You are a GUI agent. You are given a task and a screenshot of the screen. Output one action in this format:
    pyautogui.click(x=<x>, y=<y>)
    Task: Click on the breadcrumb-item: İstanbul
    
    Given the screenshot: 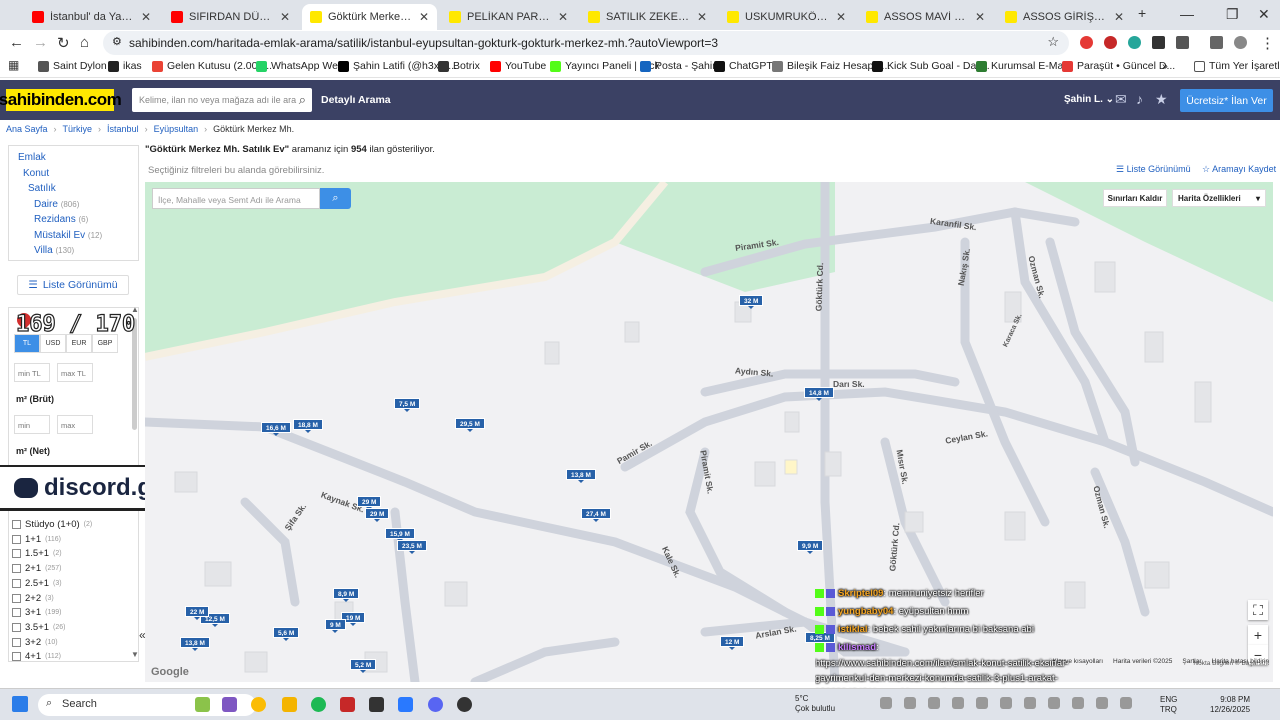 What is the action you would take?
    pyautogui.click(x=123, y=129)
    